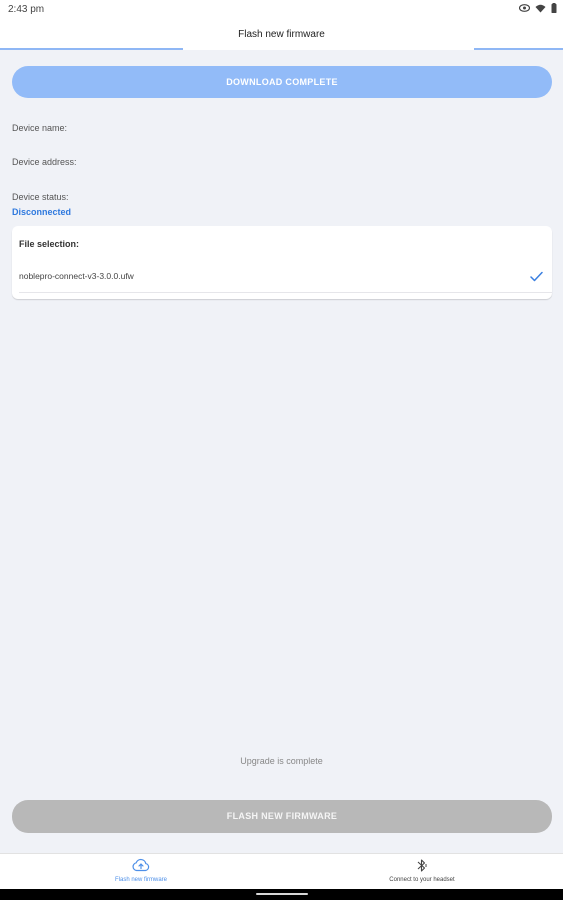 This screenshot has width=563, height=900. Describe the element at coordinates (422, 880) in the screenshot. I see `nav-label-connect-headset: Connect to your headset` at that location.